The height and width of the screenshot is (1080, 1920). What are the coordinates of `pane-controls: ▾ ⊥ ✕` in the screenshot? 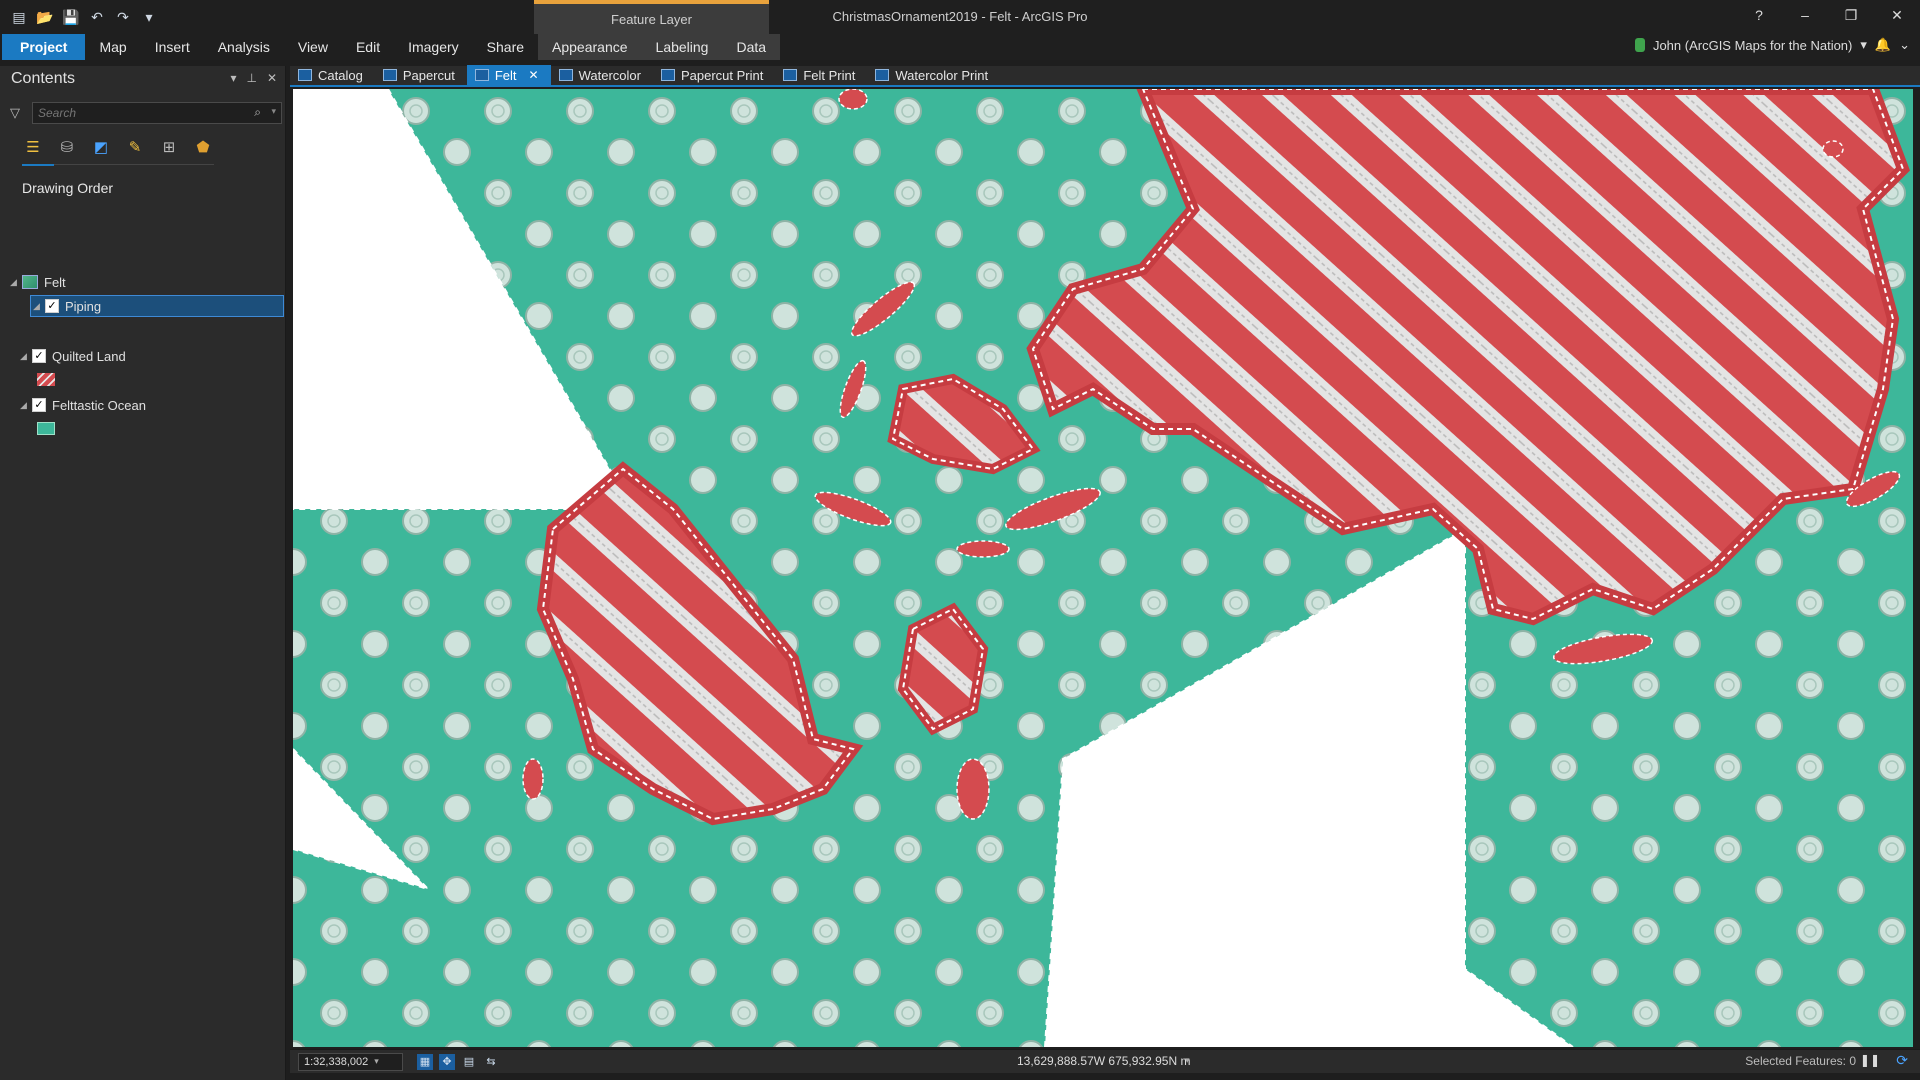 It's located at (253, 78).